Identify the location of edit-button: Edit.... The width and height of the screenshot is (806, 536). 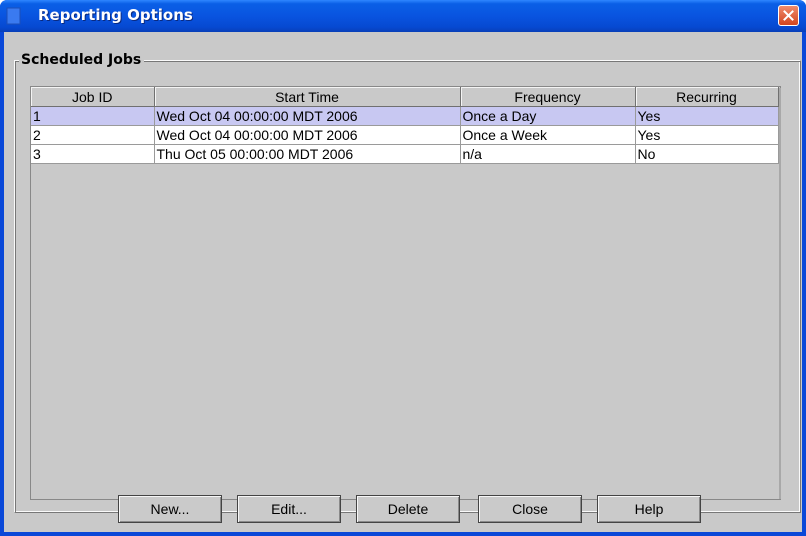
(289, 509).